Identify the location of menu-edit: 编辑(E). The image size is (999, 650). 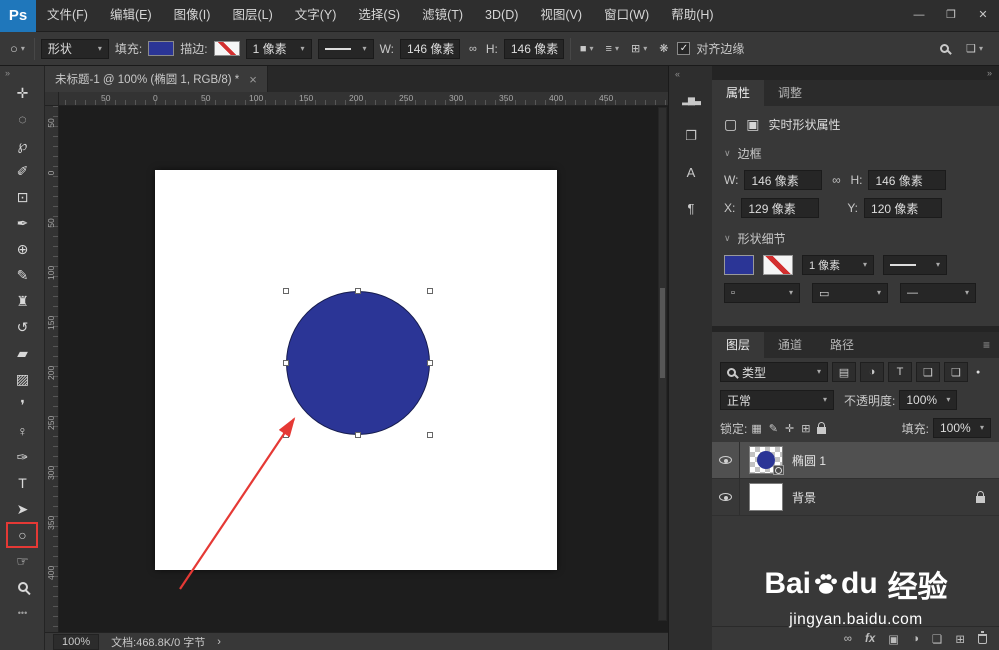
(131, 15).